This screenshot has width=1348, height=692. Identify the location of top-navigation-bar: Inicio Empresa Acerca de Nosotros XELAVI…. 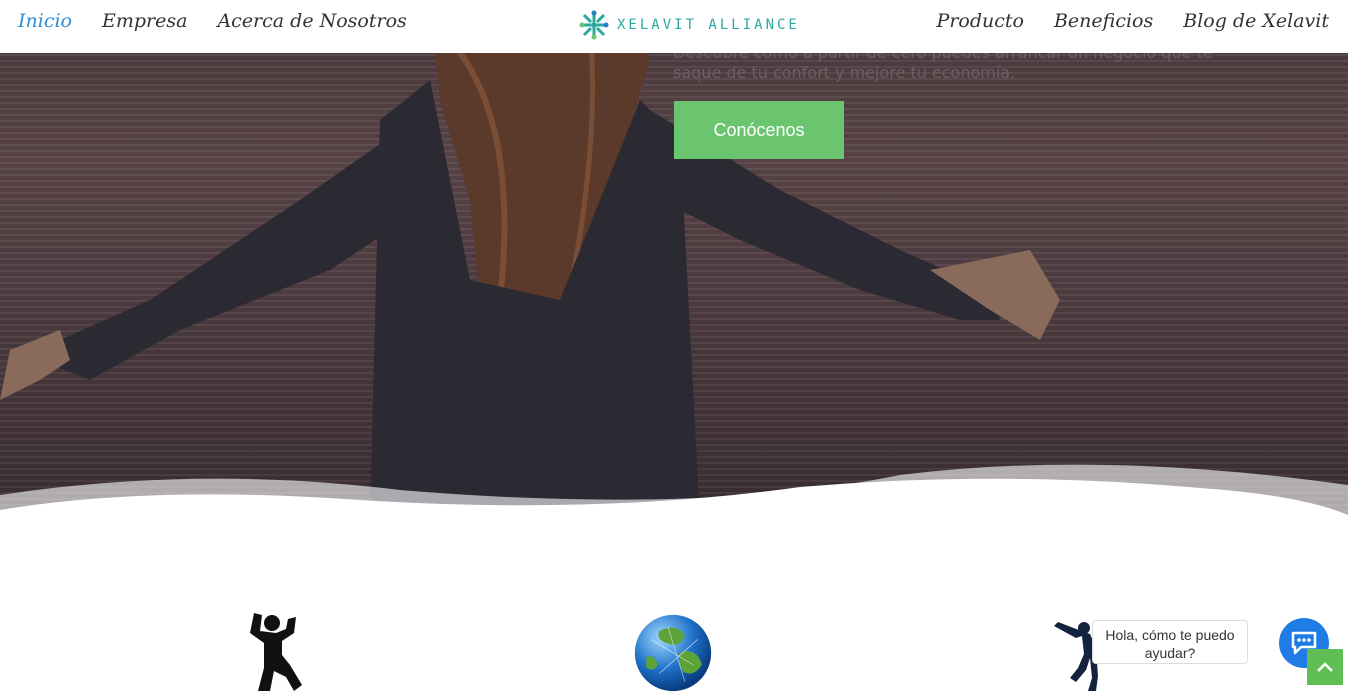
(674, 26).